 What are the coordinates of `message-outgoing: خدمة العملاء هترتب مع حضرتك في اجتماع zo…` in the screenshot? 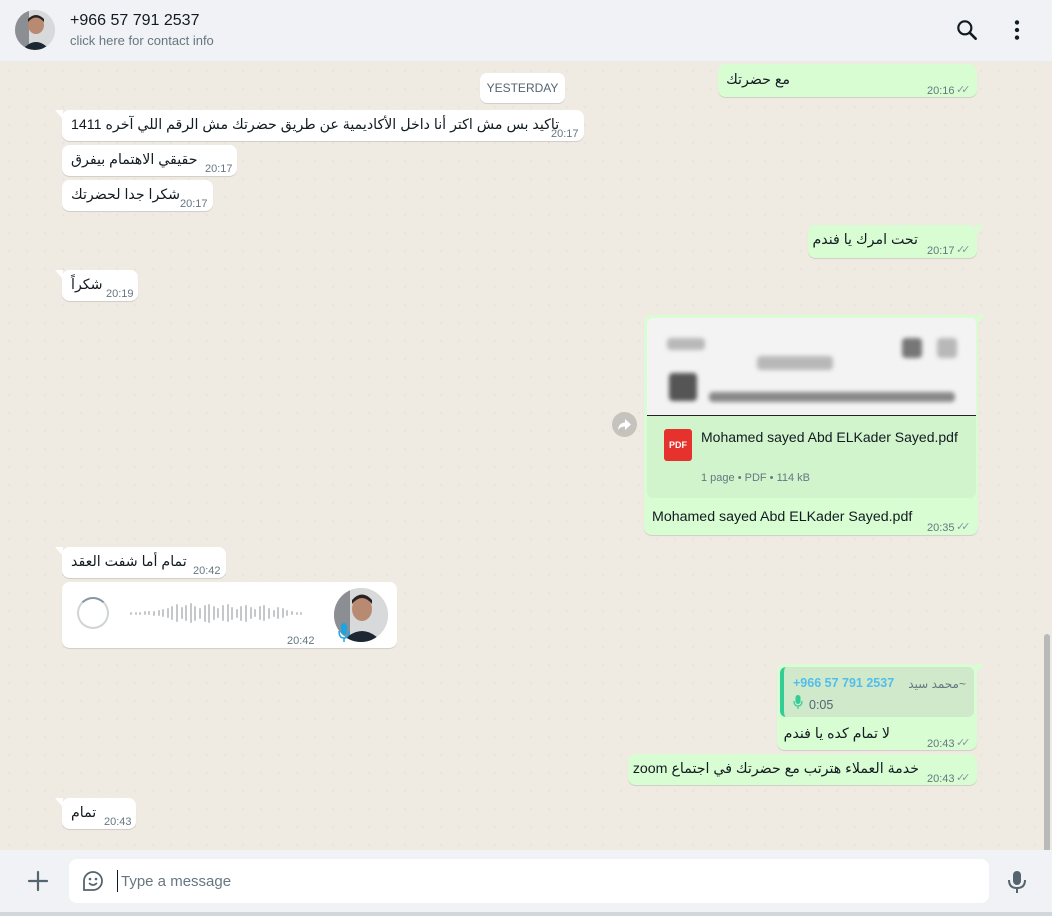 It's located at (802, 769).